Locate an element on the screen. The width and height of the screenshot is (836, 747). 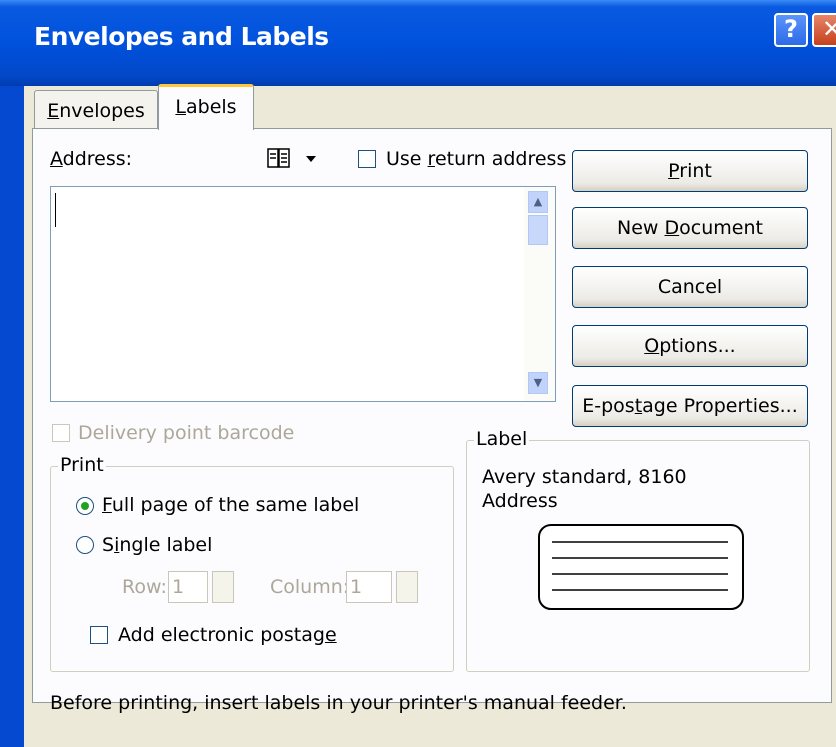
full-page-radio is located at coordinates (85, 506).